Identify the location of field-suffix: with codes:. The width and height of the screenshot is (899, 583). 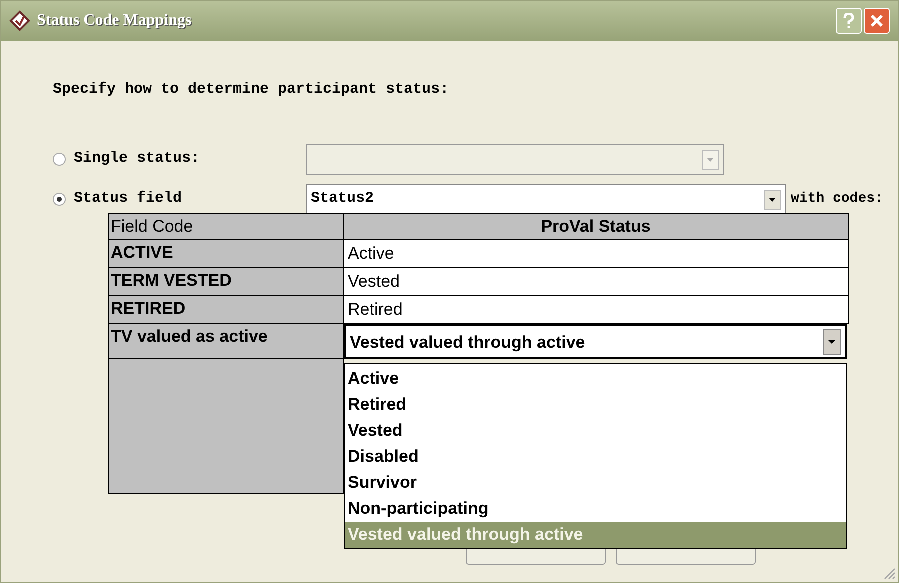
(837, 199).